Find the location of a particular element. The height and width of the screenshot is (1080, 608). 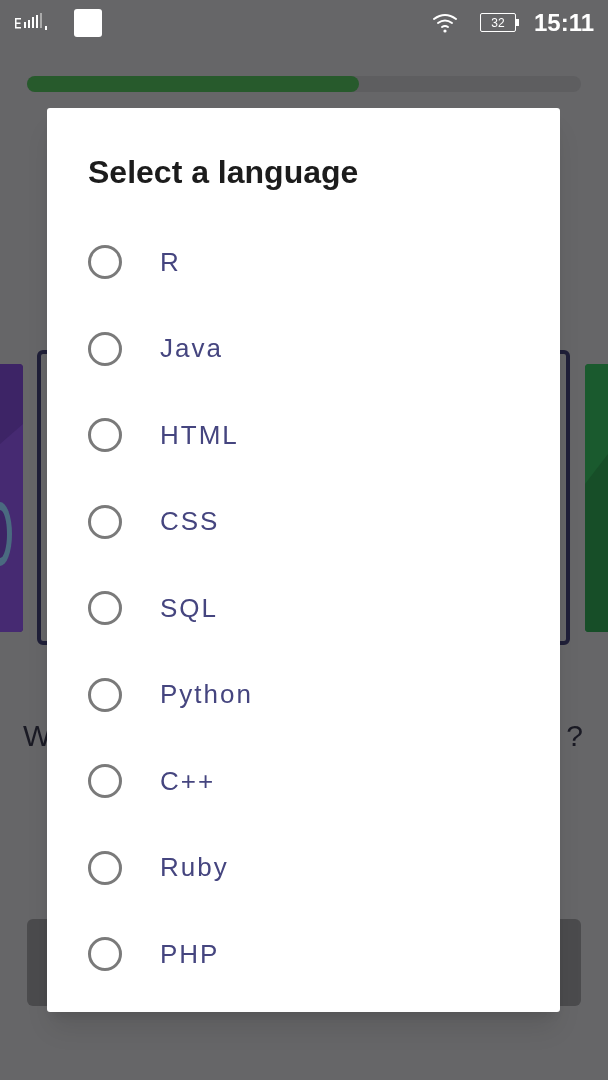

question-text: ? is located at coordinates (574, 736).